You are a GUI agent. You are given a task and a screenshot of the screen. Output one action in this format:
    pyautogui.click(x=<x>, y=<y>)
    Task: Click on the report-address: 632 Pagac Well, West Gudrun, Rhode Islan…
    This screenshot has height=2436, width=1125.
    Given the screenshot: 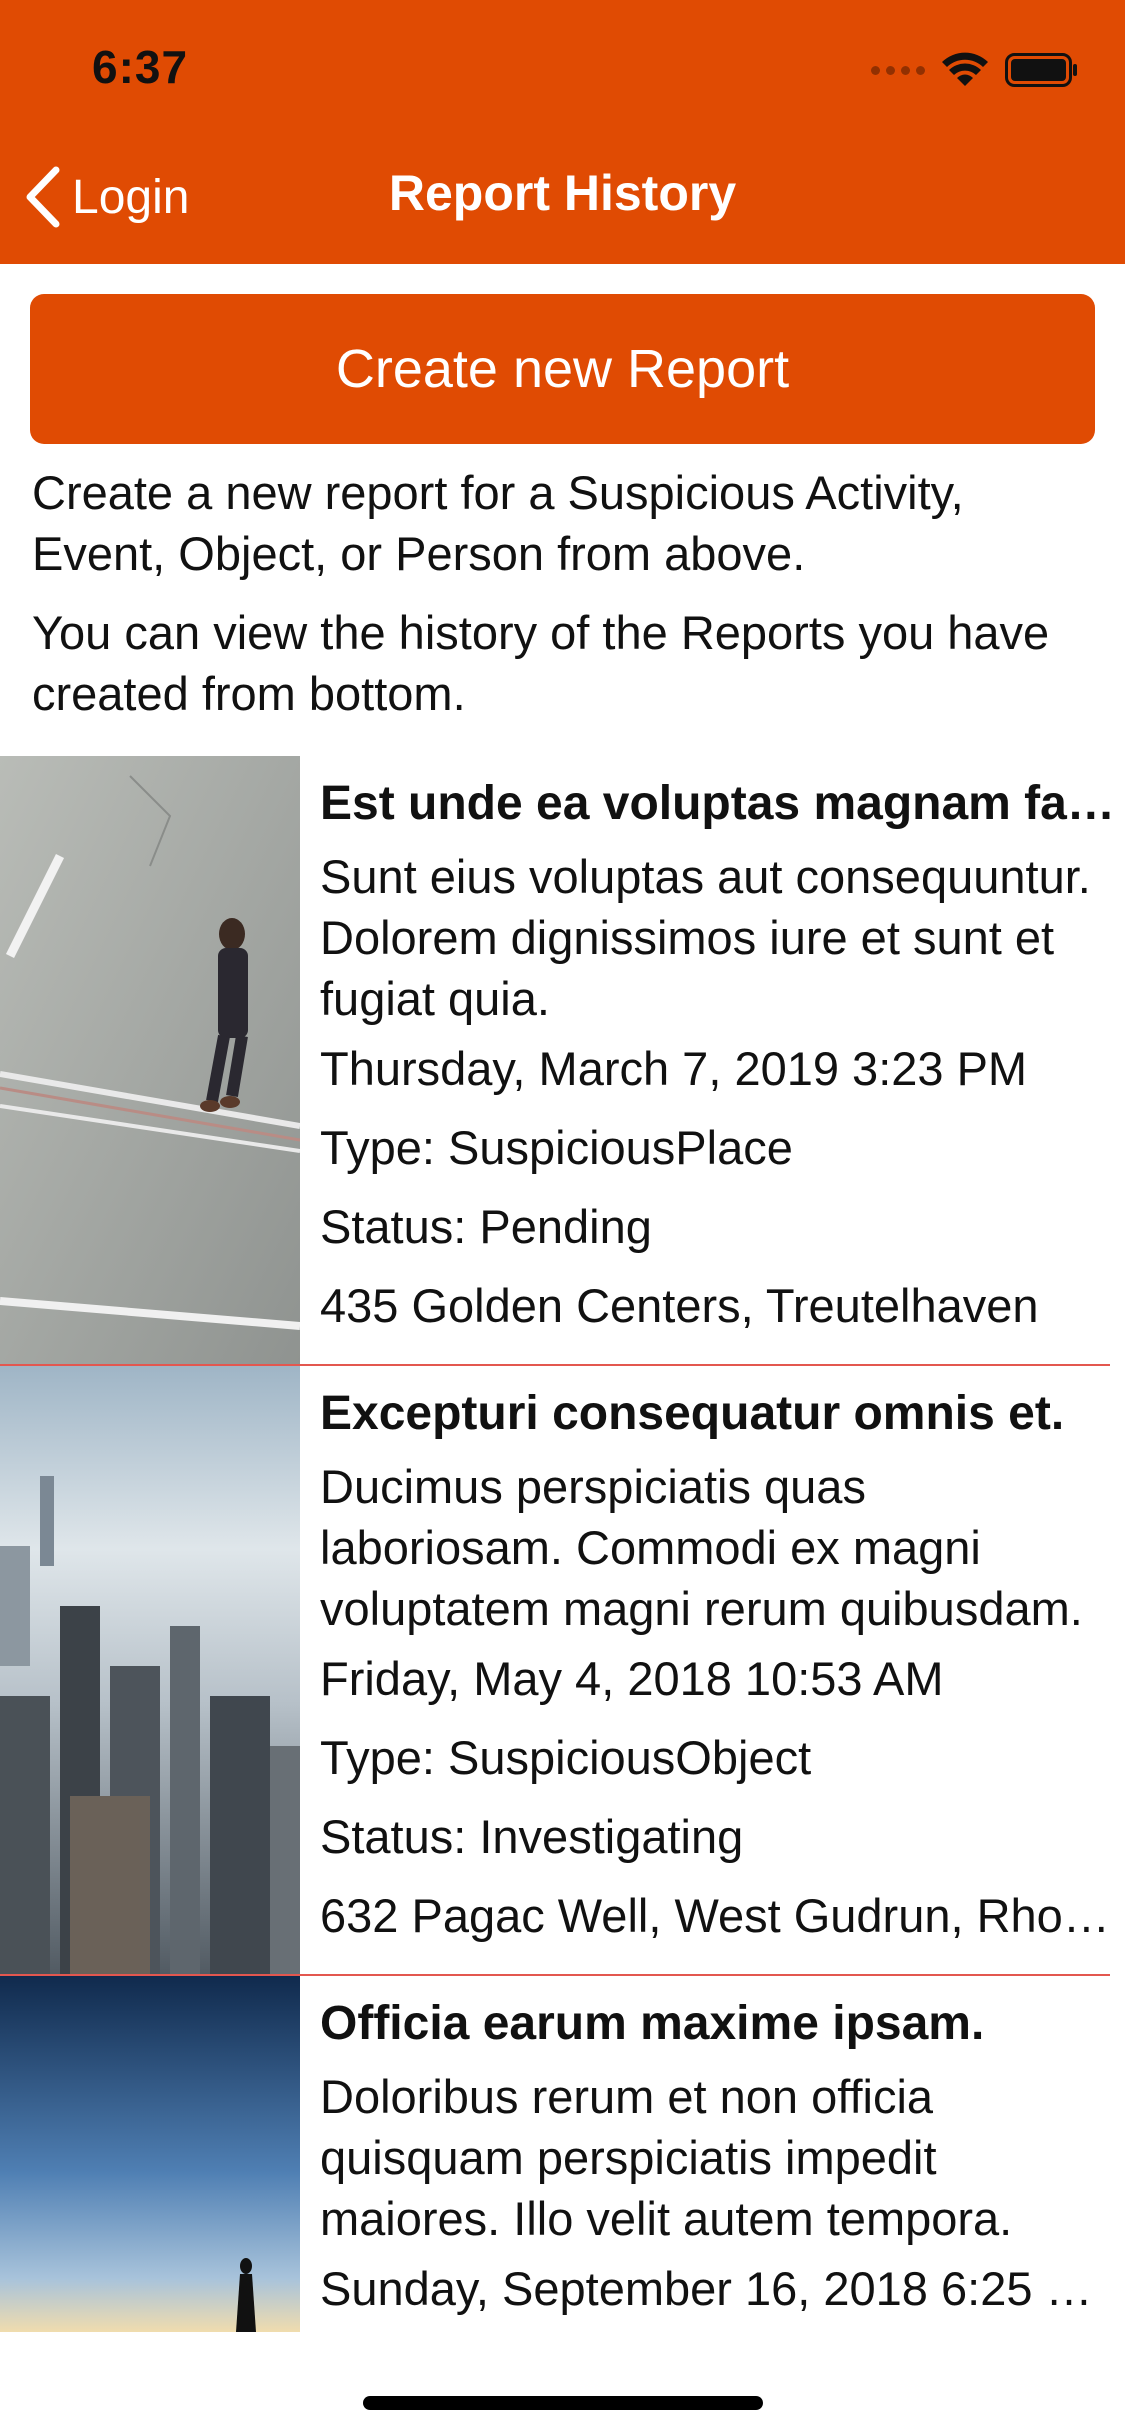 What is the action you would take?
    pyautogui.click(x=717, y=1915)
    